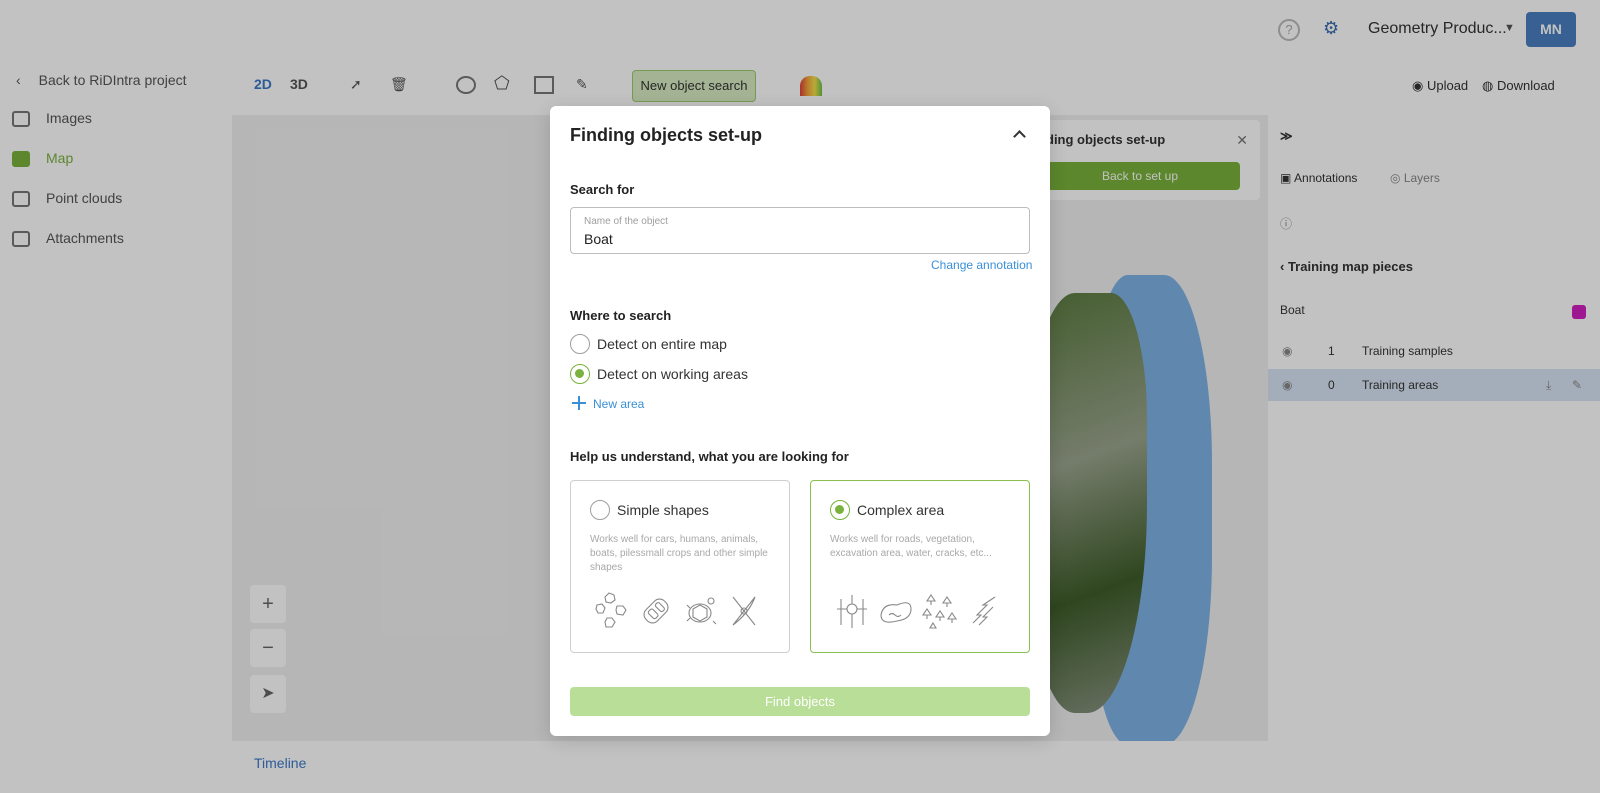 This screenshot has width=1600, height=793. Describe the element at coordinates (618, 404) in the screenshot. I see `new-area-link: New area` at that location.